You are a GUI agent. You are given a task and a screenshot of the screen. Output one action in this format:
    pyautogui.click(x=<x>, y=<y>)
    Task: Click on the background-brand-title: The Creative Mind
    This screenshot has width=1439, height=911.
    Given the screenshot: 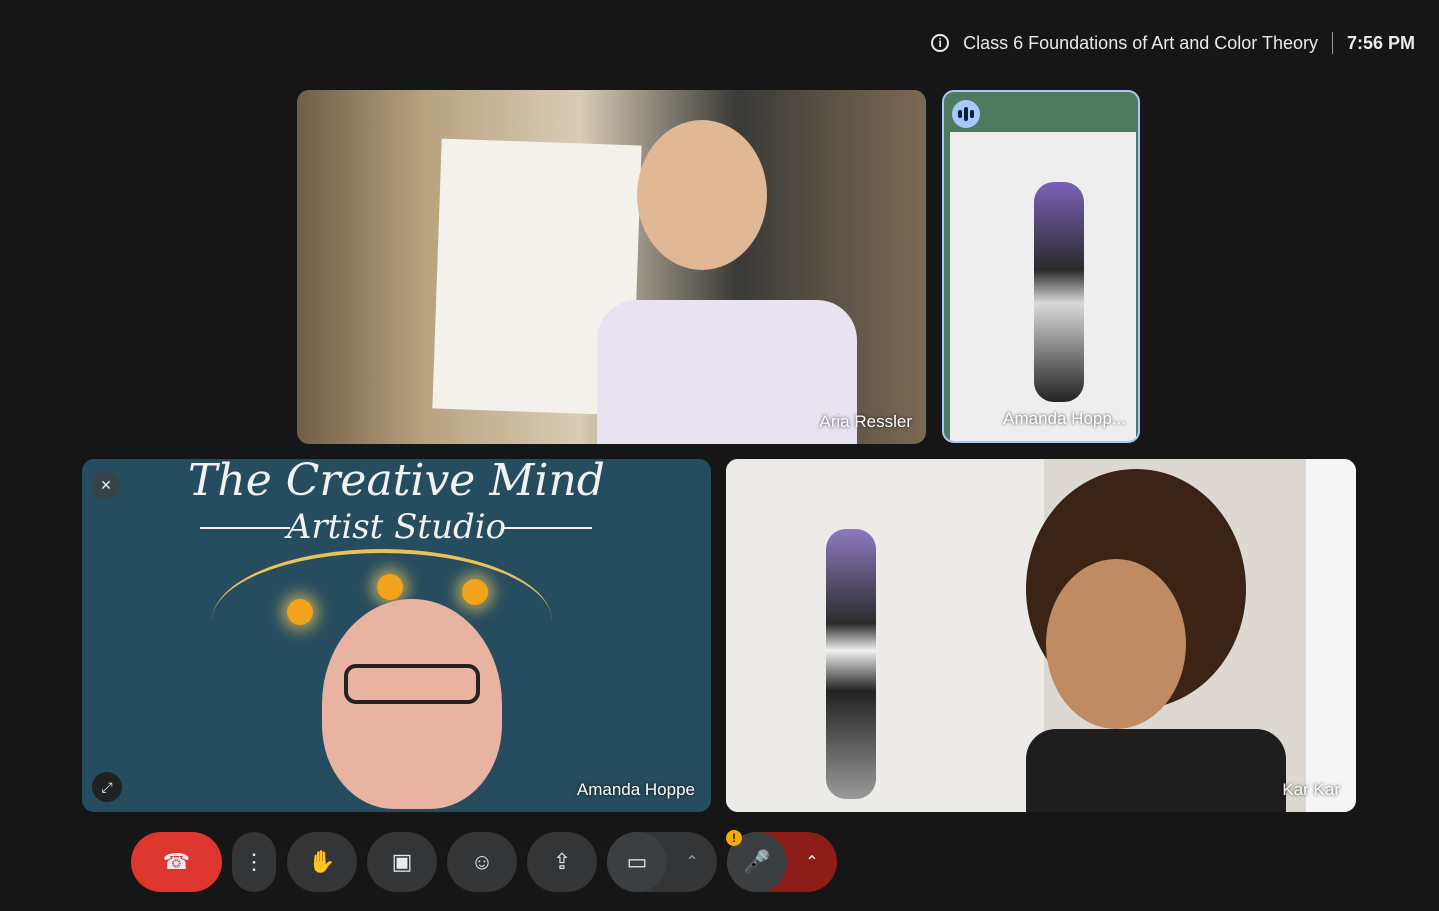 What is the action you would take?
    pyautogui.click(x=396, y=482)
    